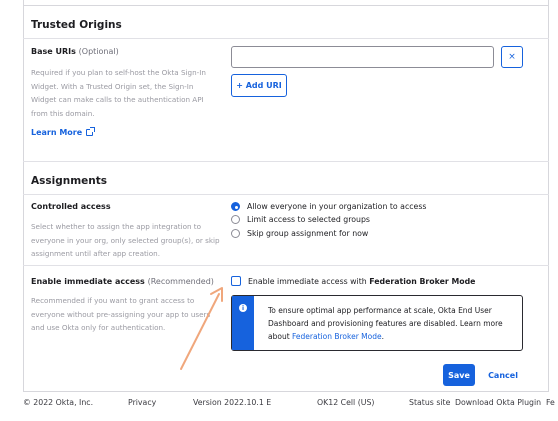  What do you see at coordinates (259, 85) in the screenshot?
I see `add-uri-button: + Add URI` at bounding box center [259, 85].